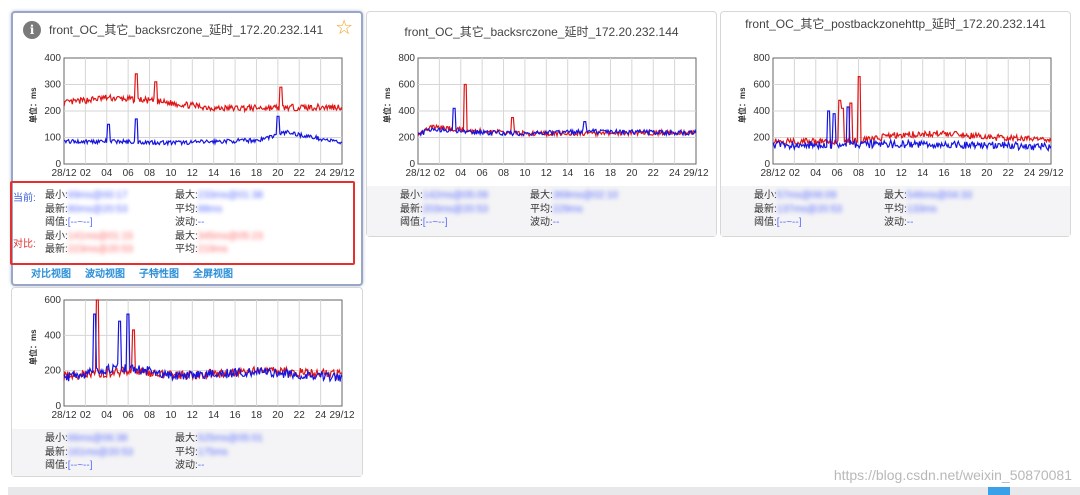 This screenshot has height=495, width=1080. What do you see at coordinates (344, 28) in the screenshot?
I see `star-icon: ☆` at bounding box center [344, 28].